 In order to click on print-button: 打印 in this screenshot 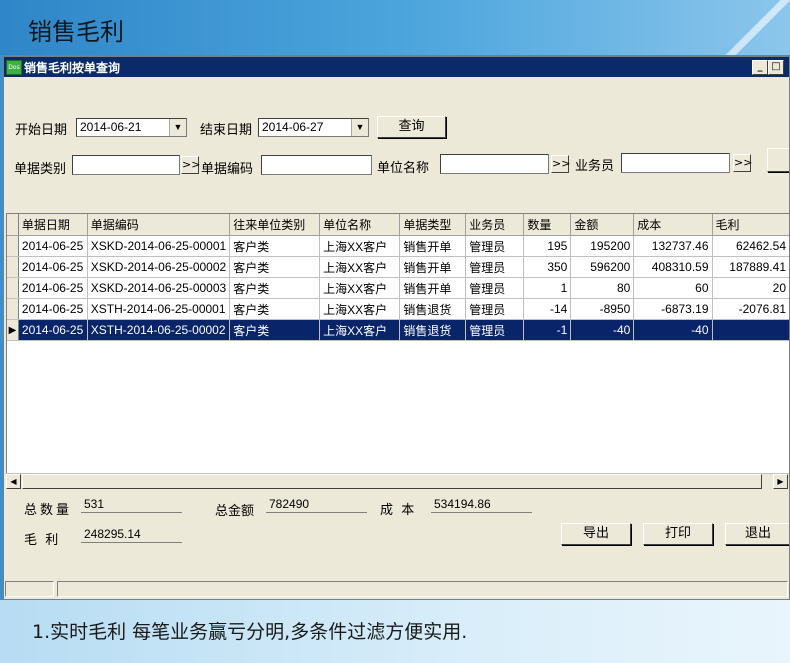, I will do `click(678, 534)`.